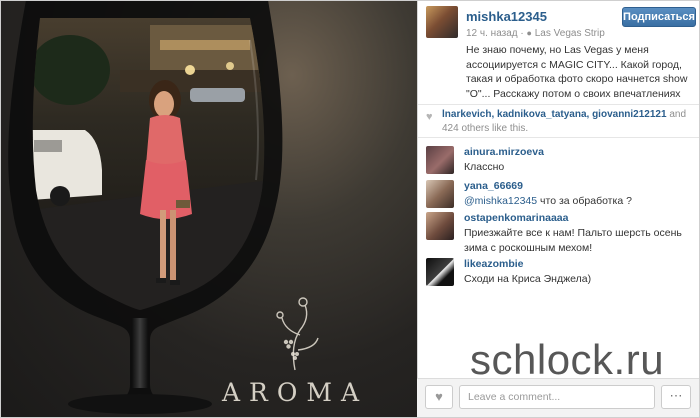 The height and width of the screenshot is (418, 700). What do you see at coordinates (500, 201) in the screenshot?
I see `comment-mention: @mishka12345` at bounding box center [500, 201].